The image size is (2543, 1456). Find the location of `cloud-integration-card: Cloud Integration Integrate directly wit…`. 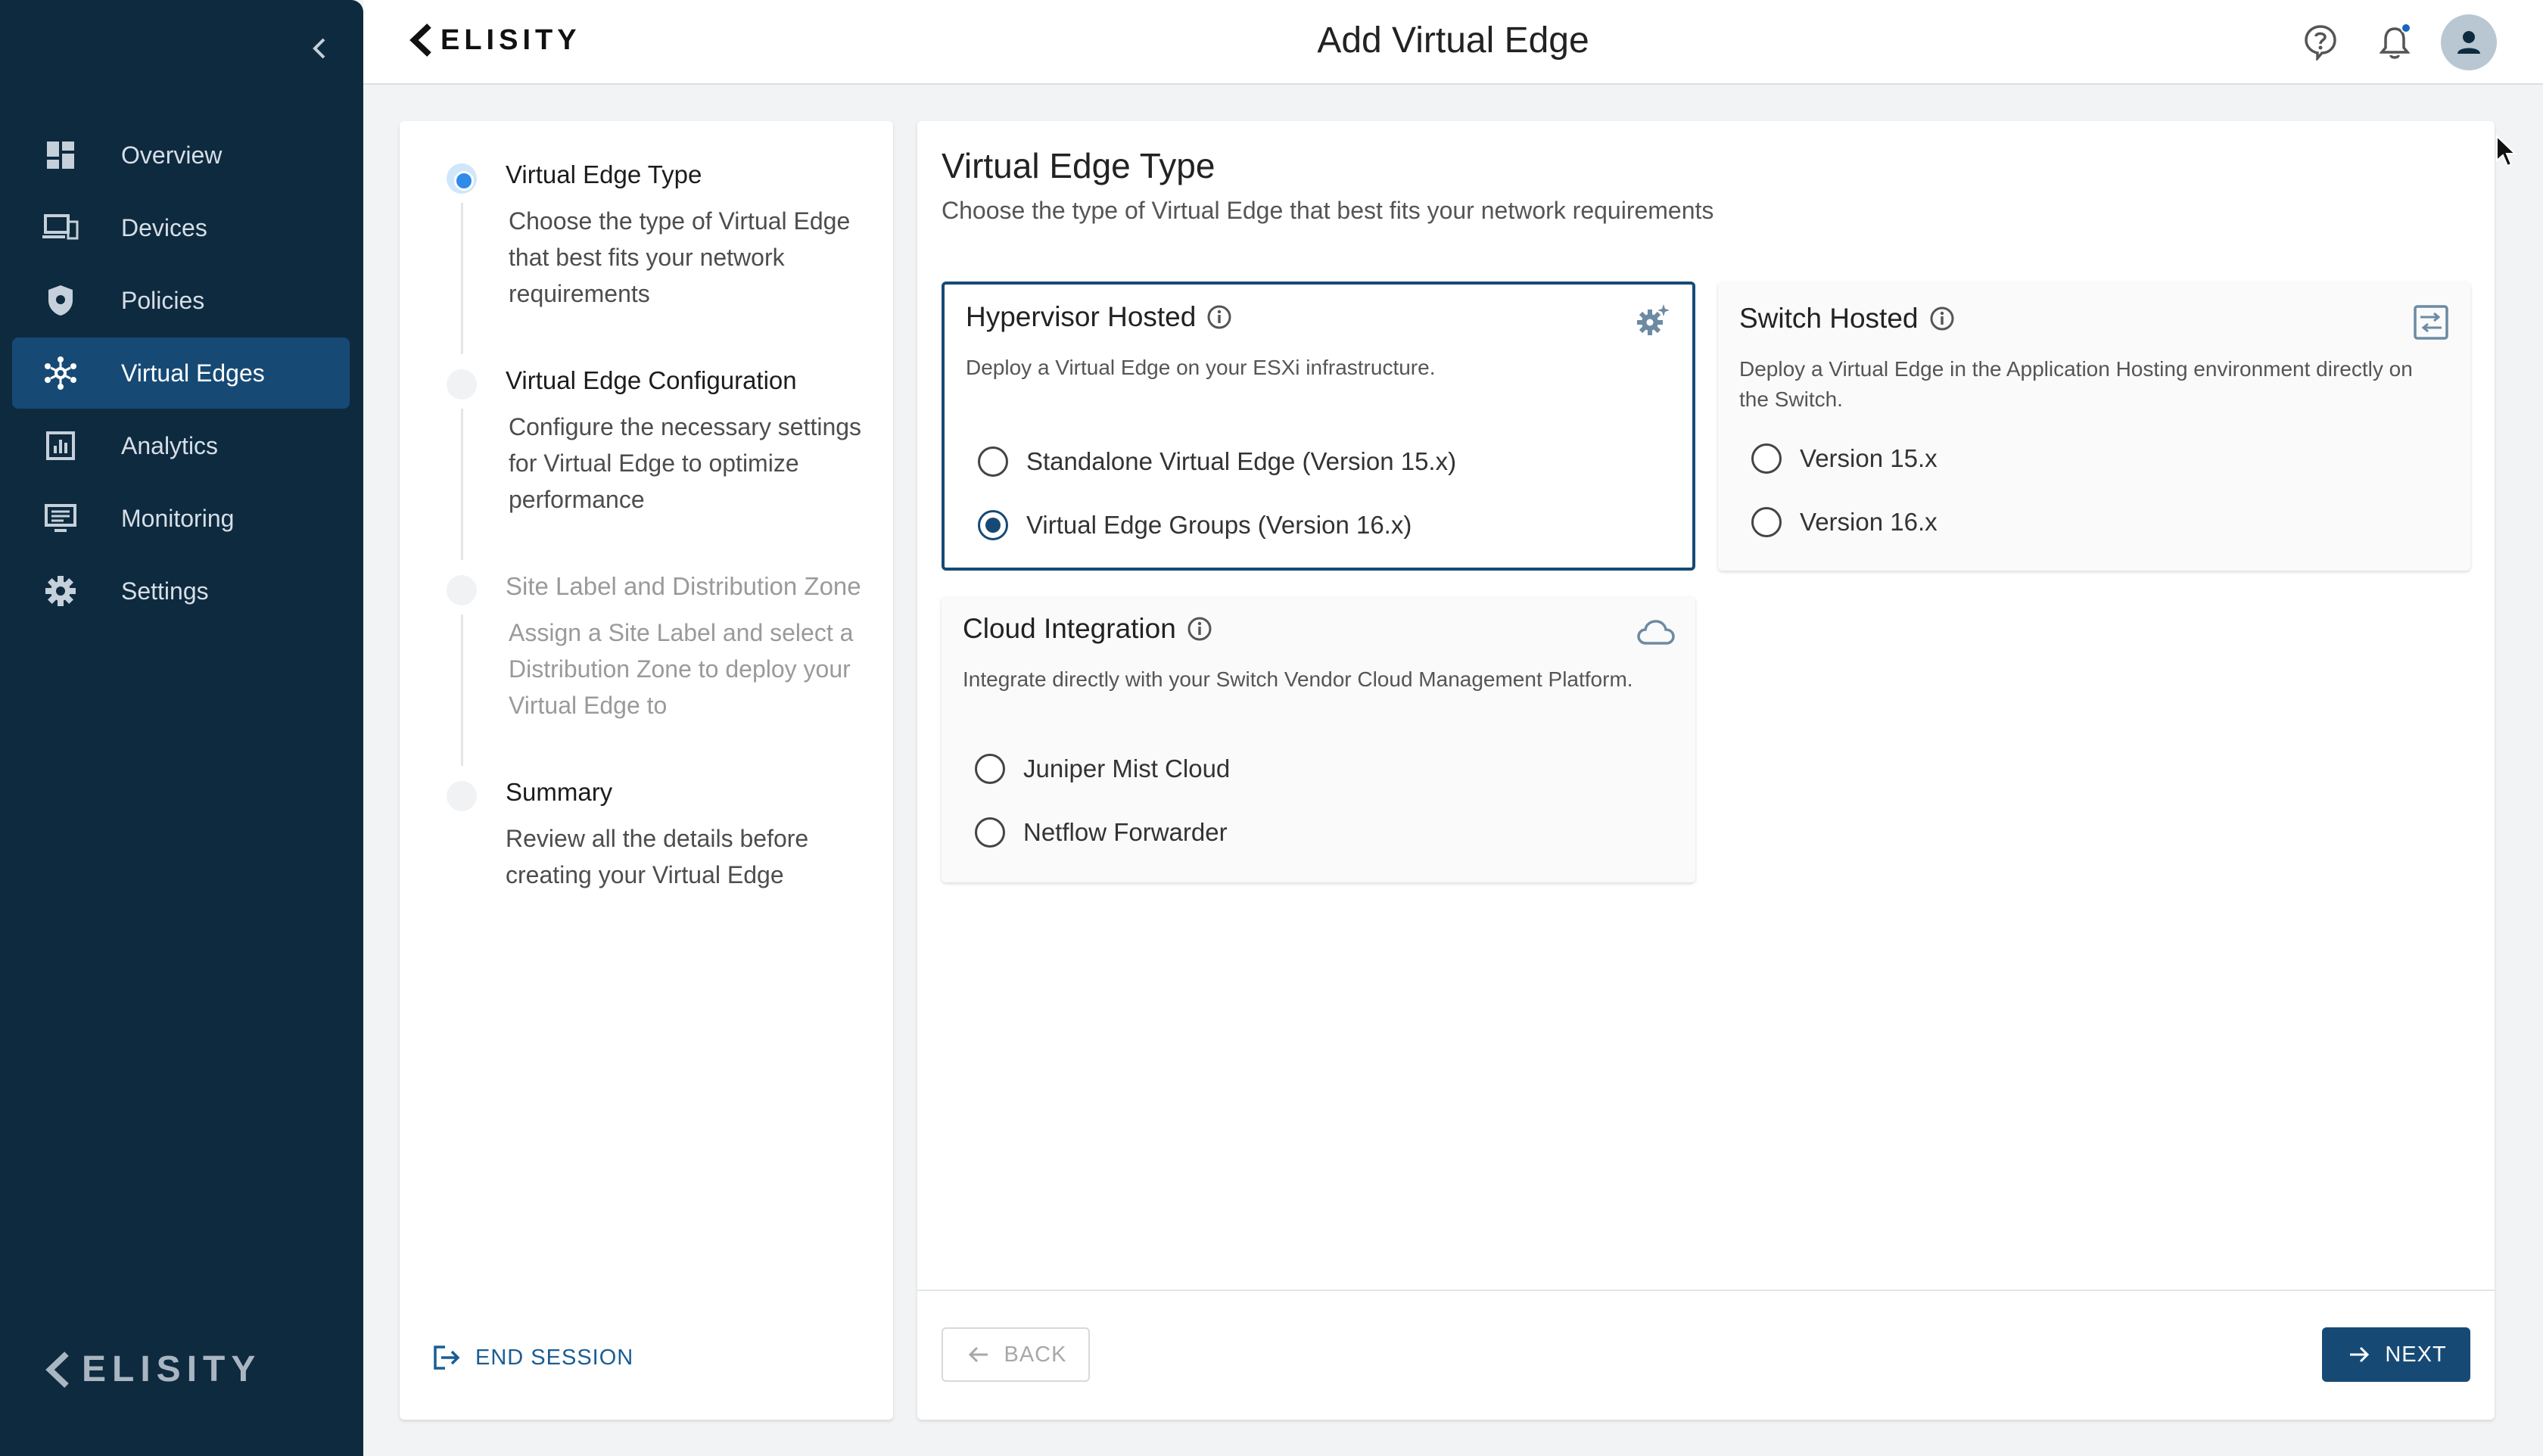

cloud-integration-card: Cloud Integration Integrate directly wit… is located at coordinates (1318, 739).